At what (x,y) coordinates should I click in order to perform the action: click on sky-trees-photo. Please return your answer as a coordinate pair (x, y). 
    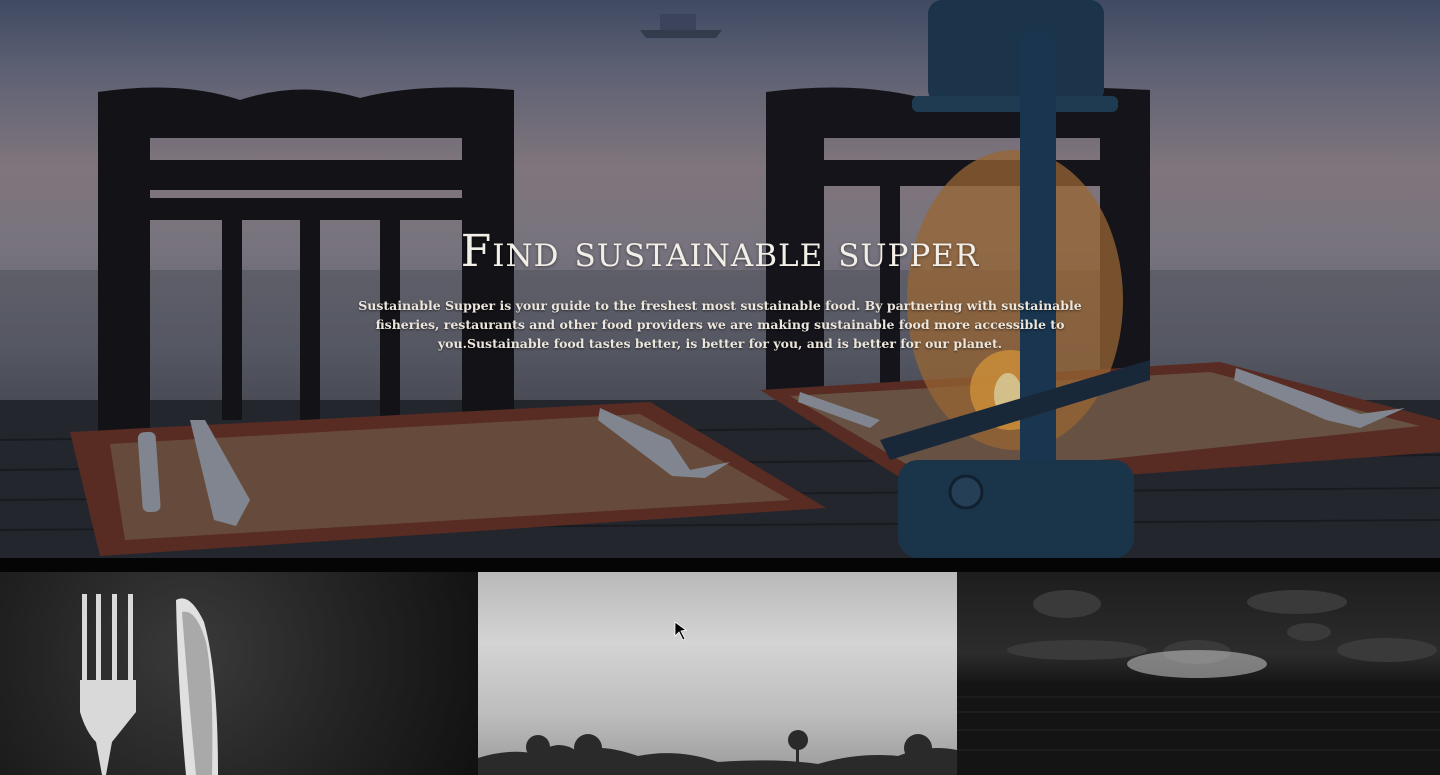
    Looking at the image, I should click on (717, 698).